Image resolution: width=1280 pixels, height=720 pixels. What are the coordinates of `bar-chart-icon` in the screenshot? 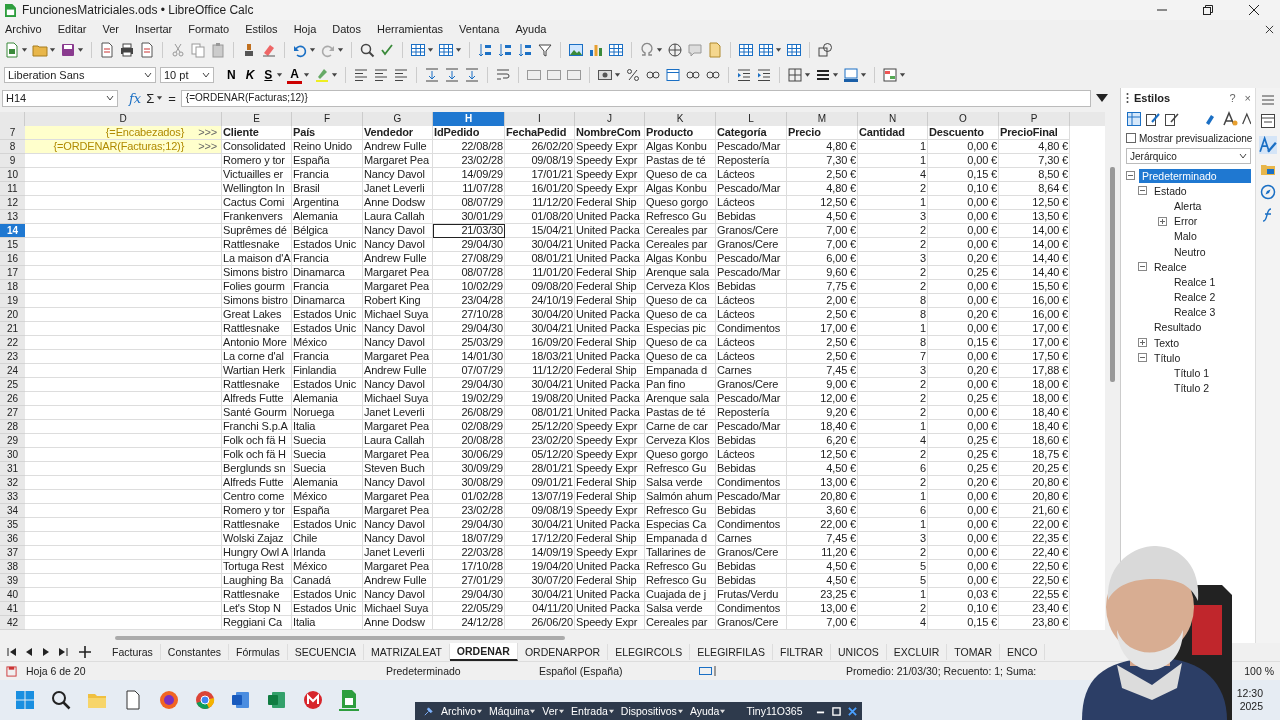 It's located at (596, 50).